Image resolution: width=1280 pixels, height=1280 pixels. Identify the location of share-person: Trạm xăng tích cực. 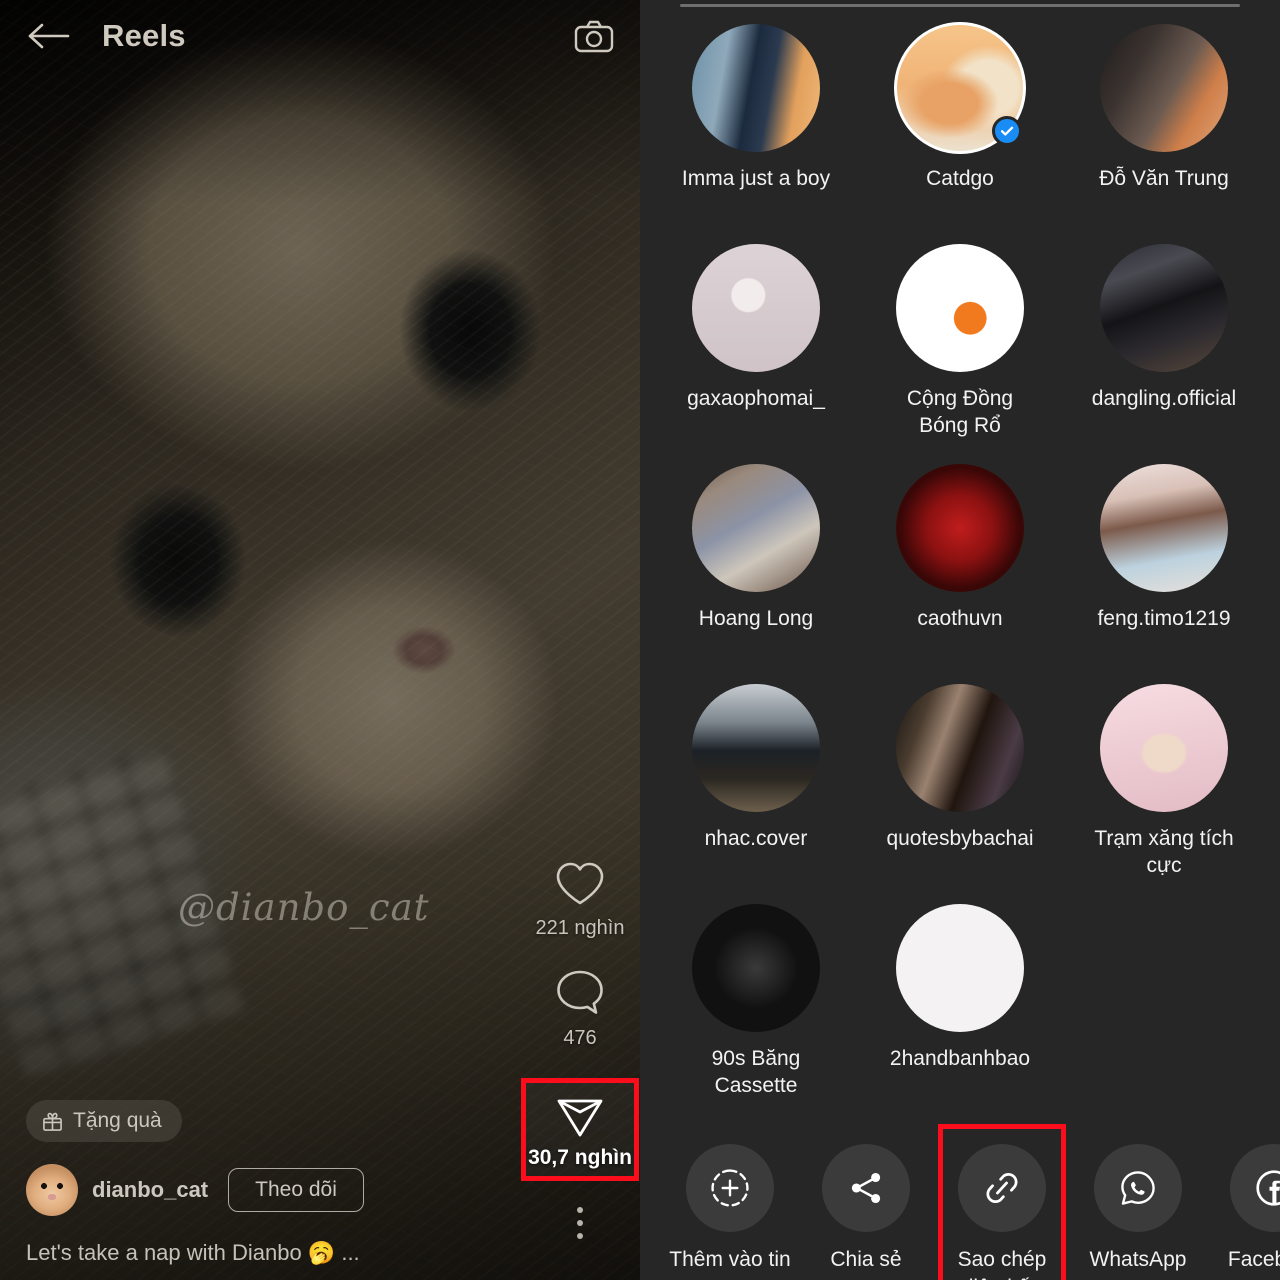
(1164, 784).